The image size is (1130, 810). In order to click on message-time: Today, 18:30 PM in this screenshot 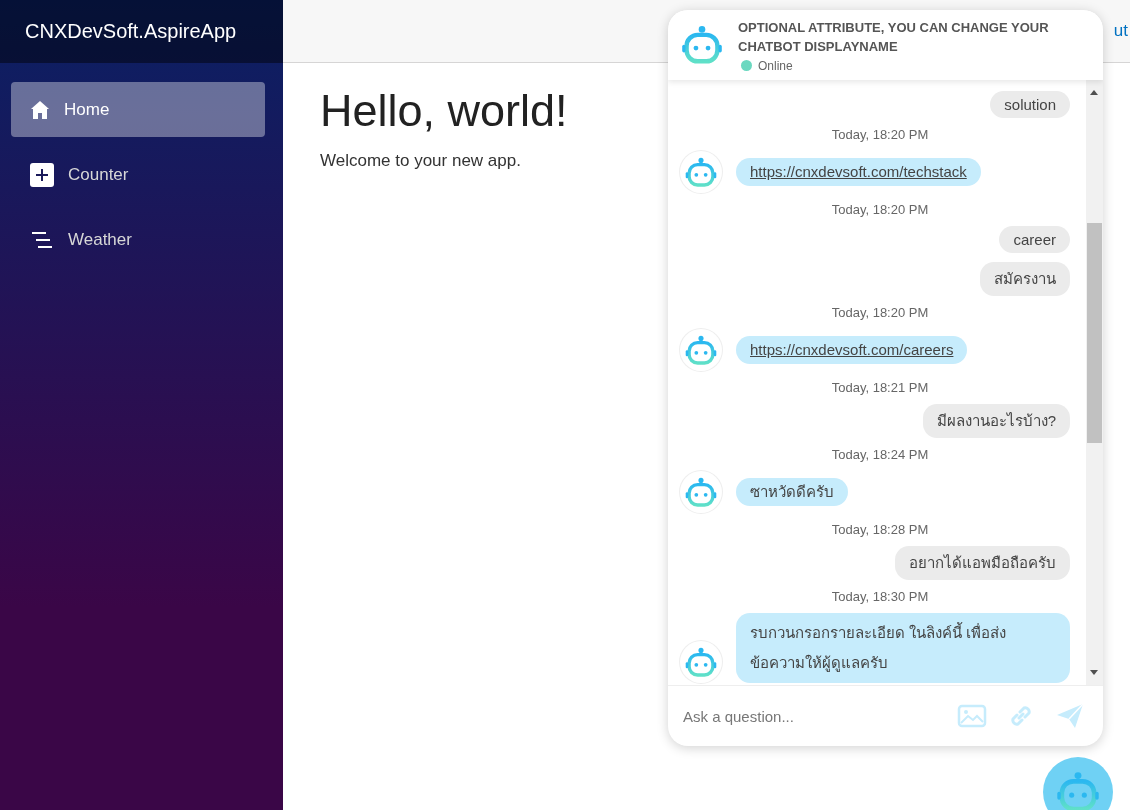, I will do `click(880, 596)`.